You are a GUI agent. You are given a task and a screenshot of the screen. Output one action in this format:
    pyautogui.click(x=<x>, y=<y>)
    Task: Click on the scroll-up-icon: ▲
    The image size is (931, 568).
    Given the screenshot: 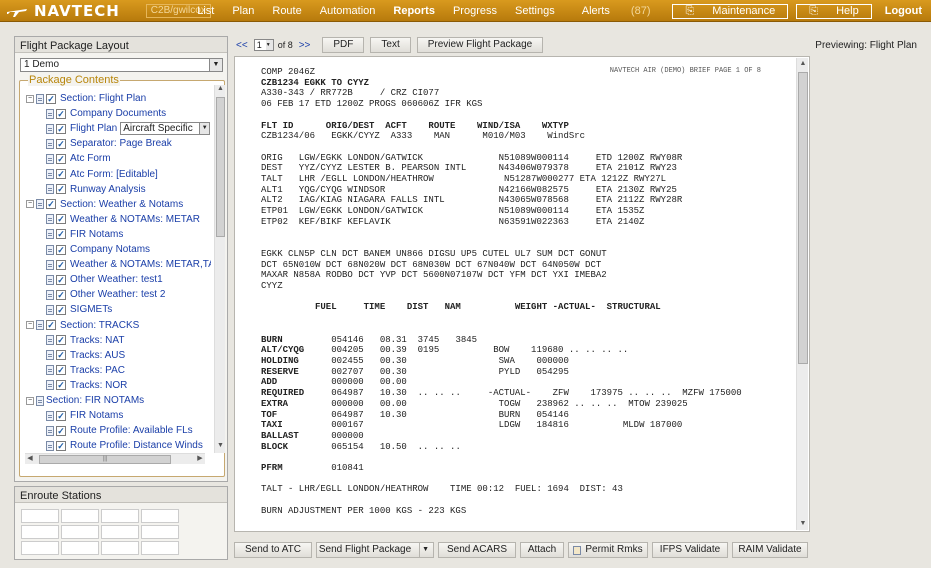 What is the action you would take?
    pyautogui.click(x=220, y=90)
    